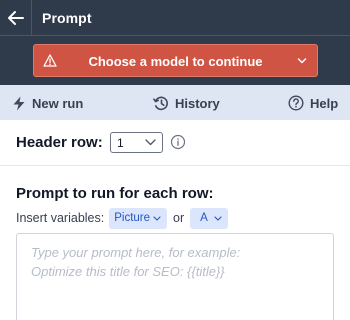 The height and width of the screenshot is (320, 350). Describe the element at coordinates (197, 103) in the screenshot. I see `history-label: History` at that location.